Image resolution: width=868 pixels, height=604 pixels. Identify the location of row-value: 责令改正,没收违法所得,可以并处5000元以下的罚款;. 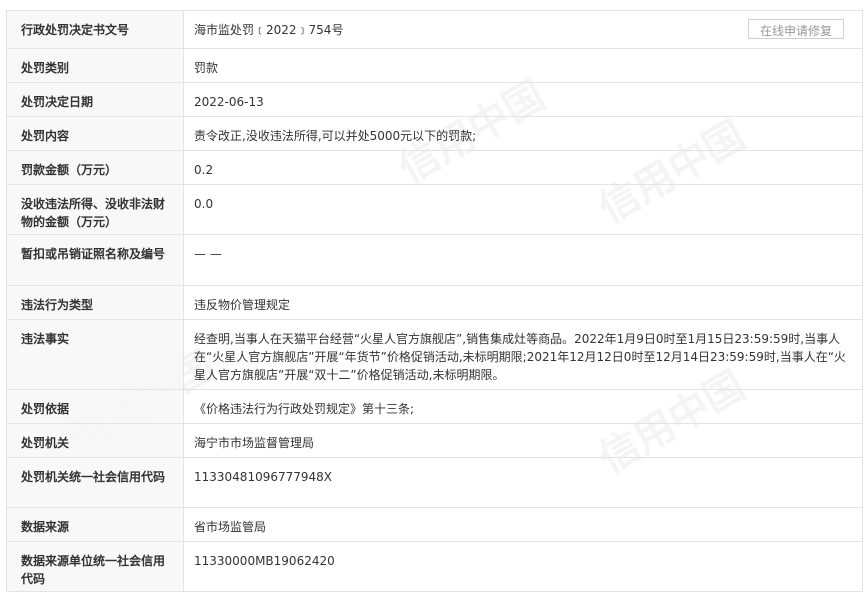
(523, 133).